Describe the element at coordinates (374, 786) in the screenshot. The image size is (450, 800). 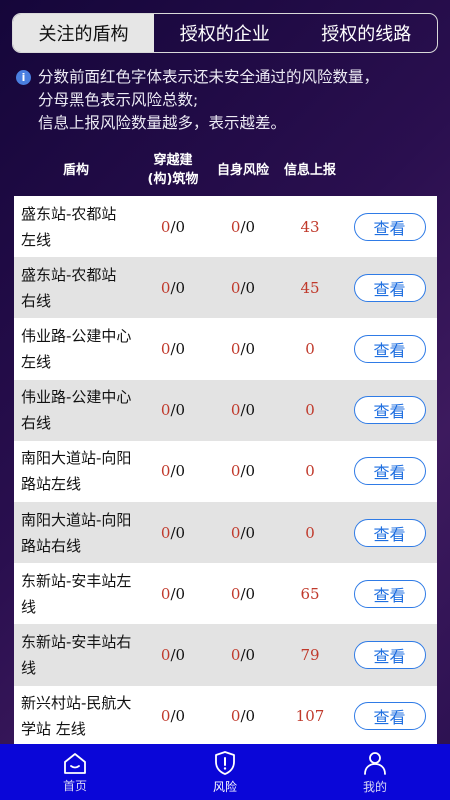
I see `tabbar-mine-label: 我的` at that location.